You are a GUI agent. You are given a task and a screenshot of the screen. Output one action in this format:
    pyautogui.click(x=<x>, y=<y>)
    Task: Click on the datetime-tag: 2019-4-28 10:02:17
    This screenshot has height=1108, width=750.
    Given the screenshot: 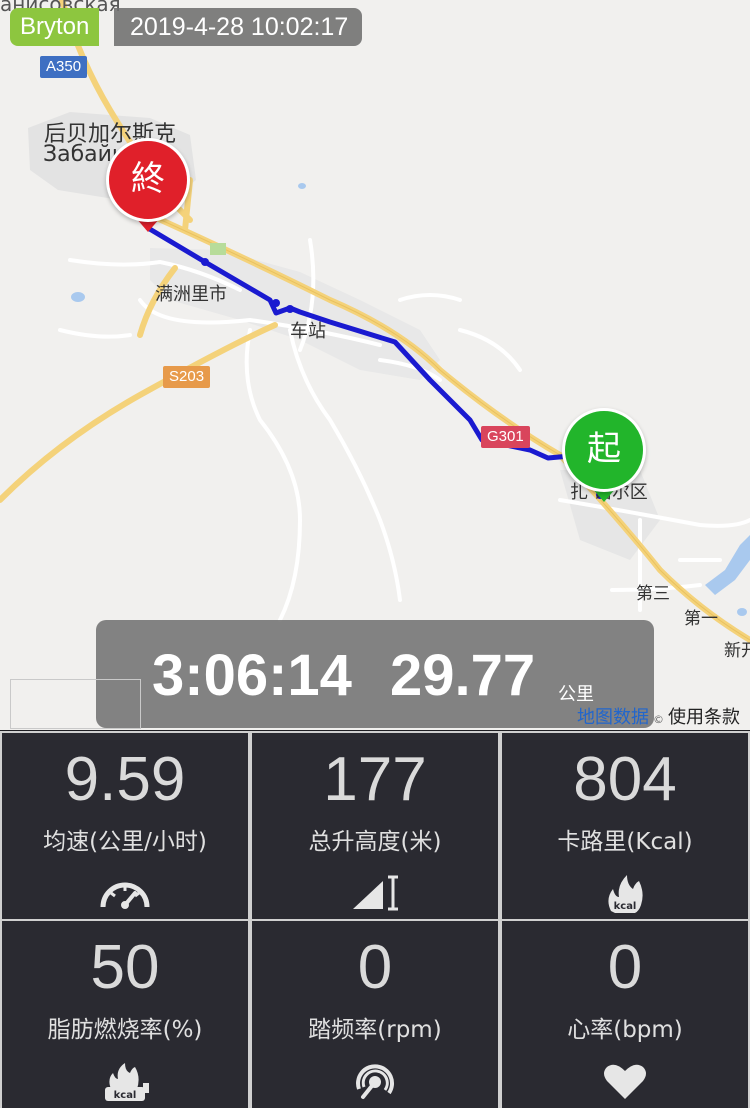 What is the action you would take?
    pyautogui.click(x=238, y=27)
    